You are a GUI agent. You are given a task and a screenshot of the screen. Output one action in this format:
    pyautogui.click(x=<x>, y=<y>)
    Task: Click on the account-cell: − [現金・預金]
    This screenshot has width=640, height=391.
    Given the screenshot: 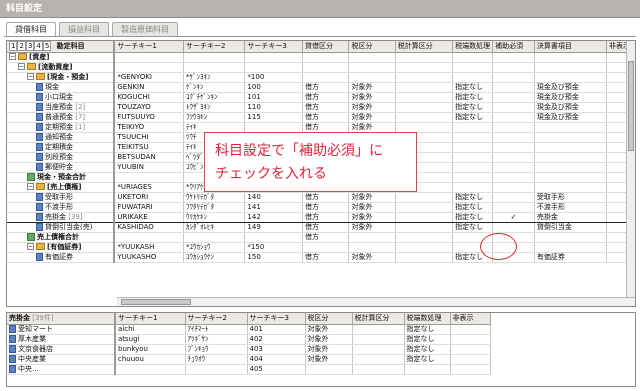 What is the action you would take?
    pyautogui.click(x=61, y=77)
    